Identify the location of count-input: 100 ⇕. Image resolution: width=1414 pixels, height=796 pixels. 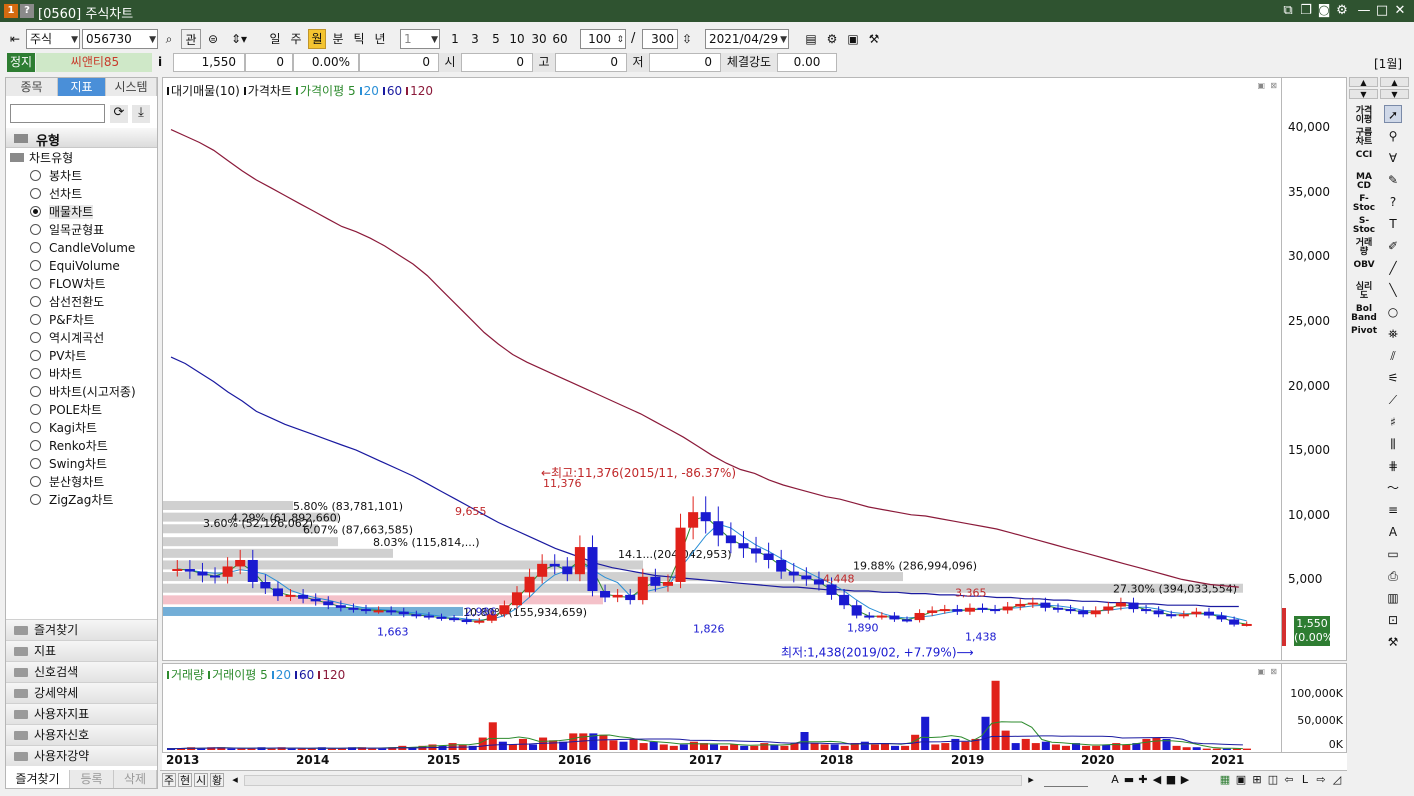
(603, 39).